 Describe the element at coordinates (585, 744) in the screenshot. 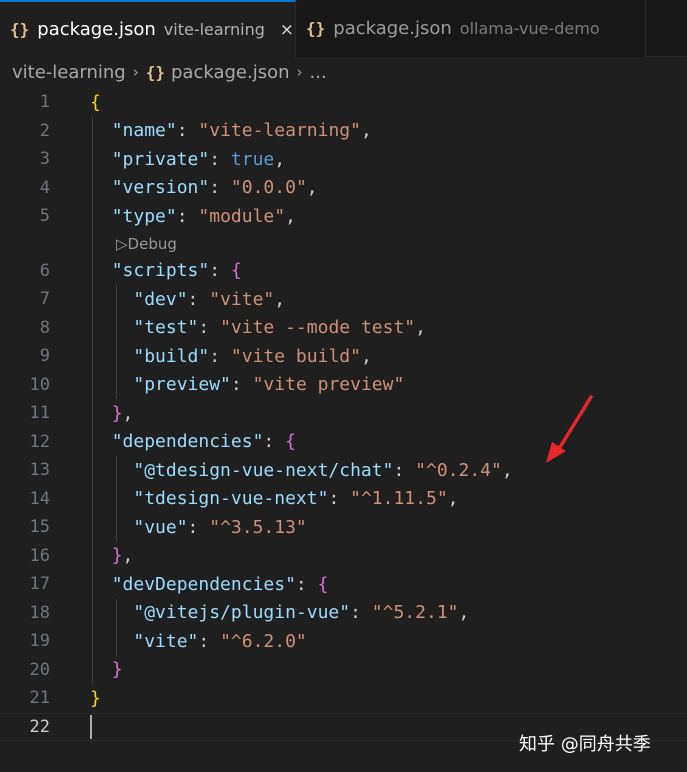

I see `watermark: 知乎 @同舟共季` at that location.